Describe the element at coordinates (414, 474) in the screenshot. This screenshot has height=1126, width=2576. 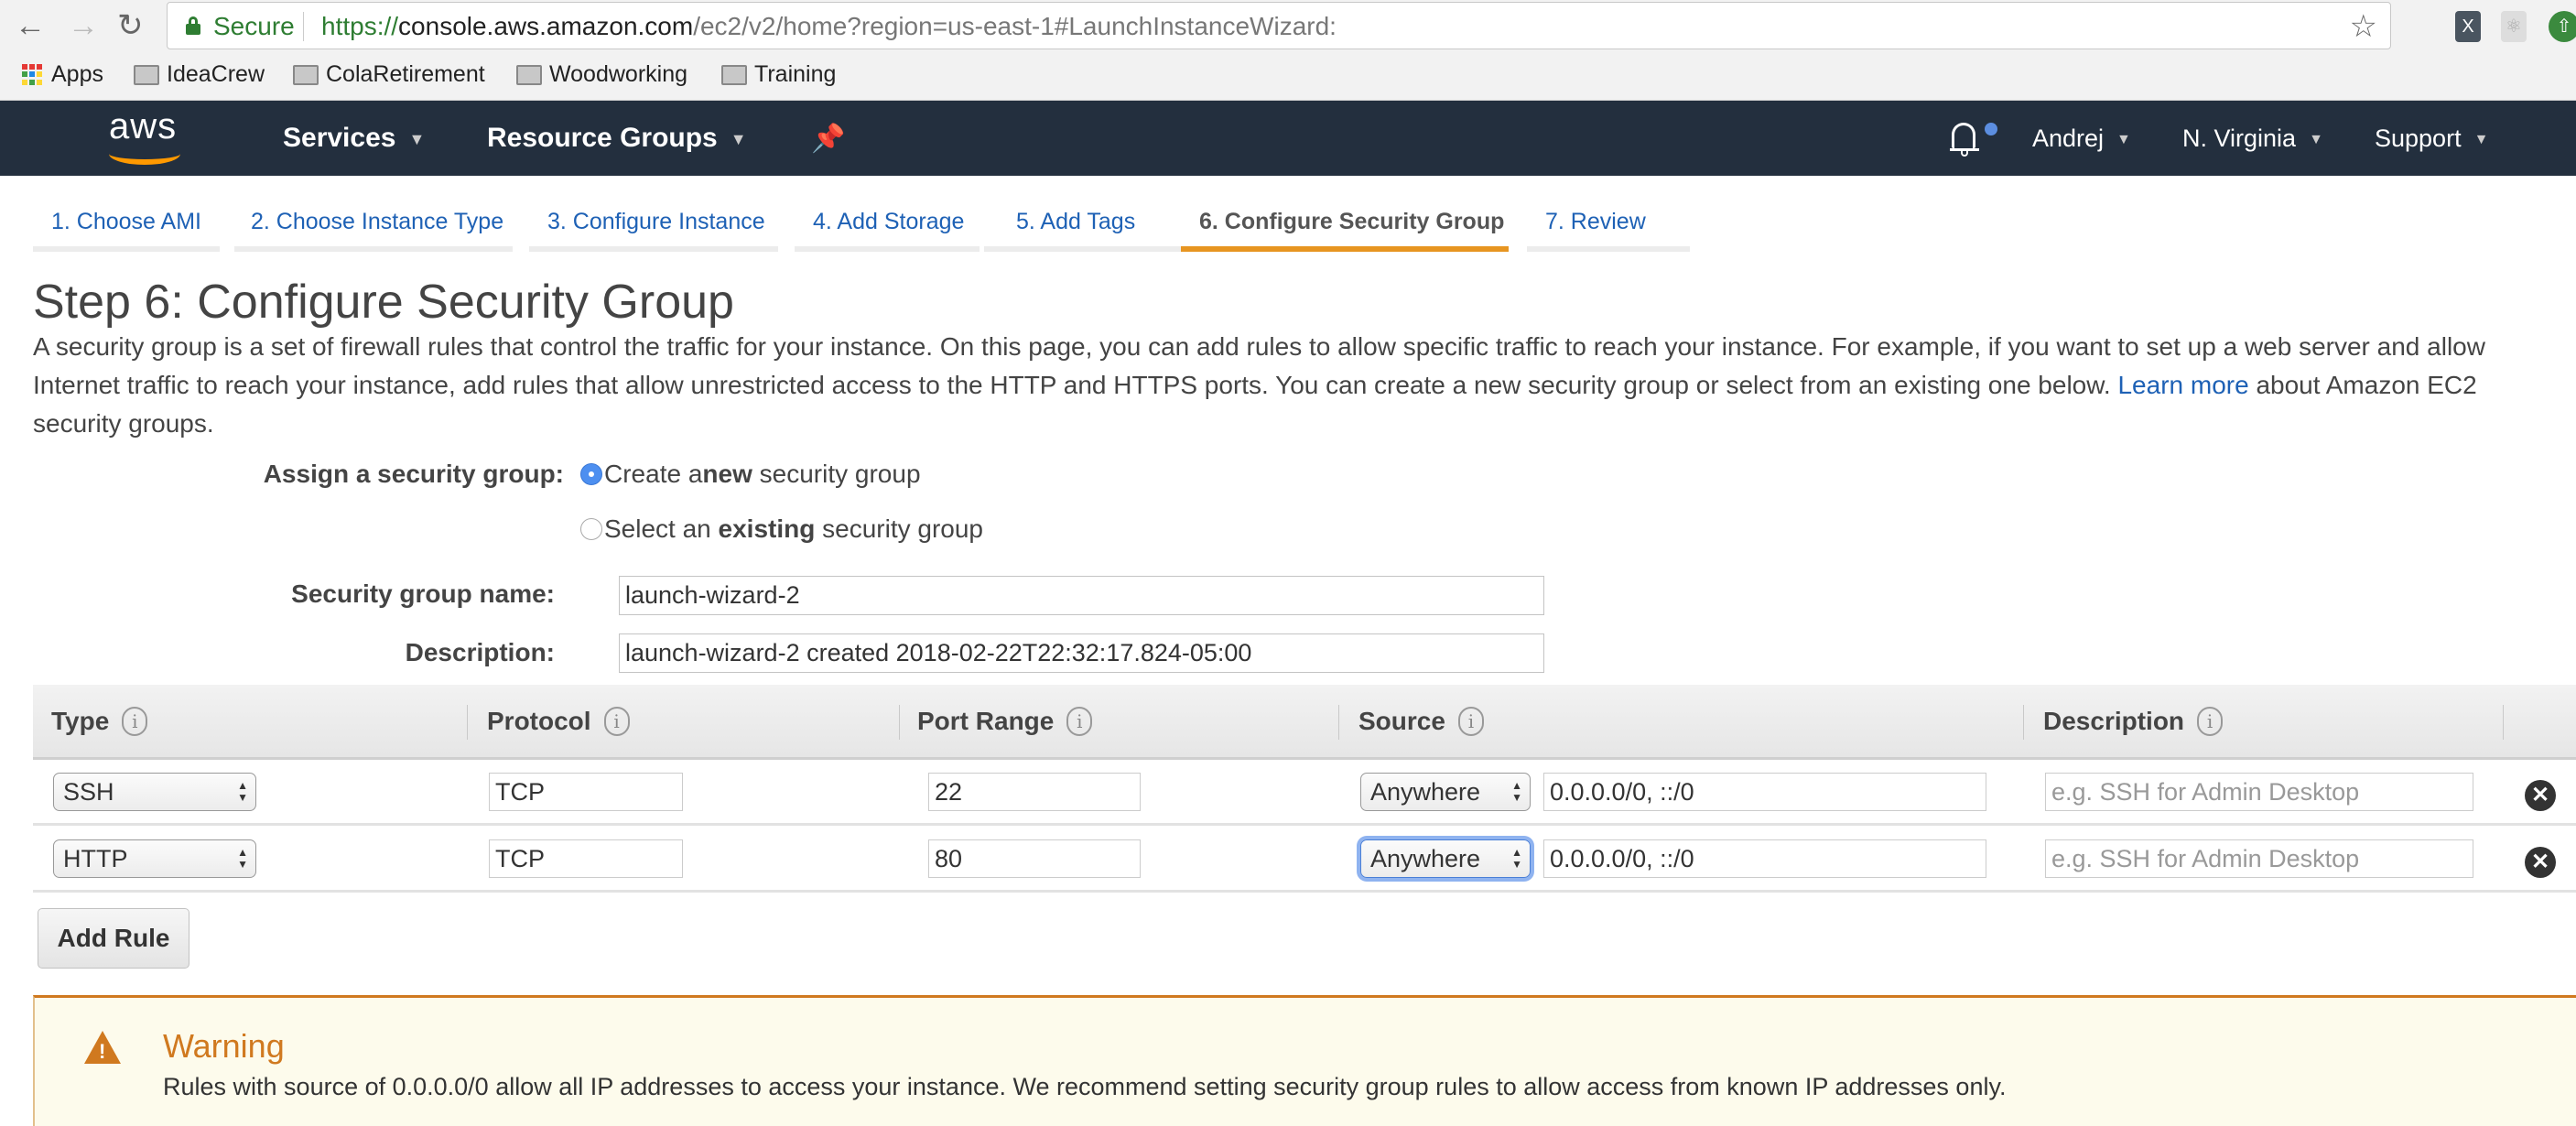
I see `assign-security-group-label: Assign a security group:` at that location.